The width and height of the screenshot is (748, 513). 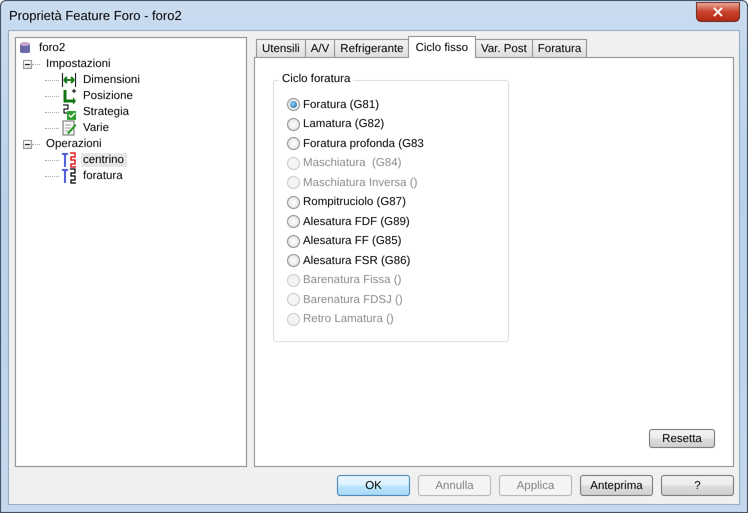 I want to click on tree-item: foratura, so click(x=103, y=176).